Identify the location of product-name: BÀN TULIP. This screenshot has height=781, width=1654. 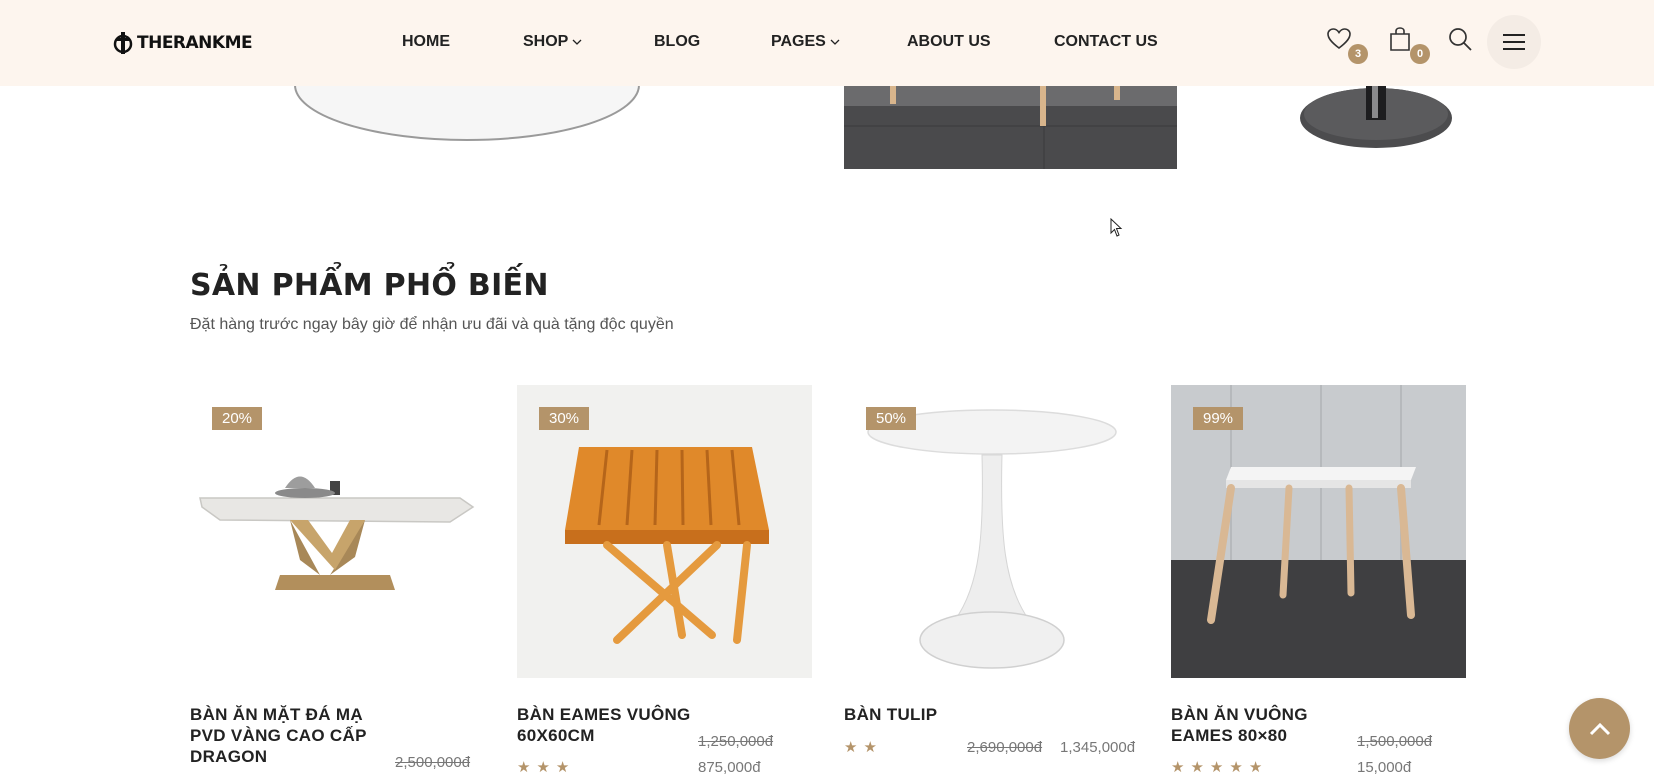
(939, 714).